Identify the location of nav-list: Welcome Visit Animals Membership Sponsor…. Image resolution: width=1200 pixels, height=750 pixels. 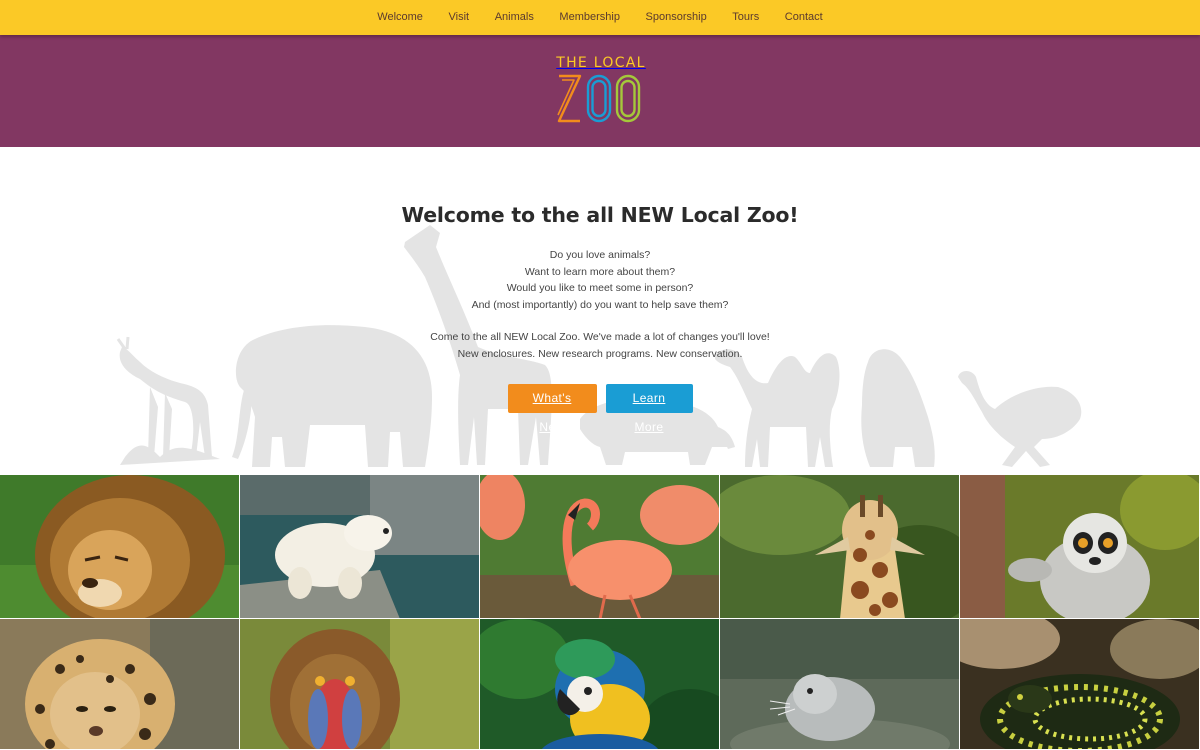
(599, 17).